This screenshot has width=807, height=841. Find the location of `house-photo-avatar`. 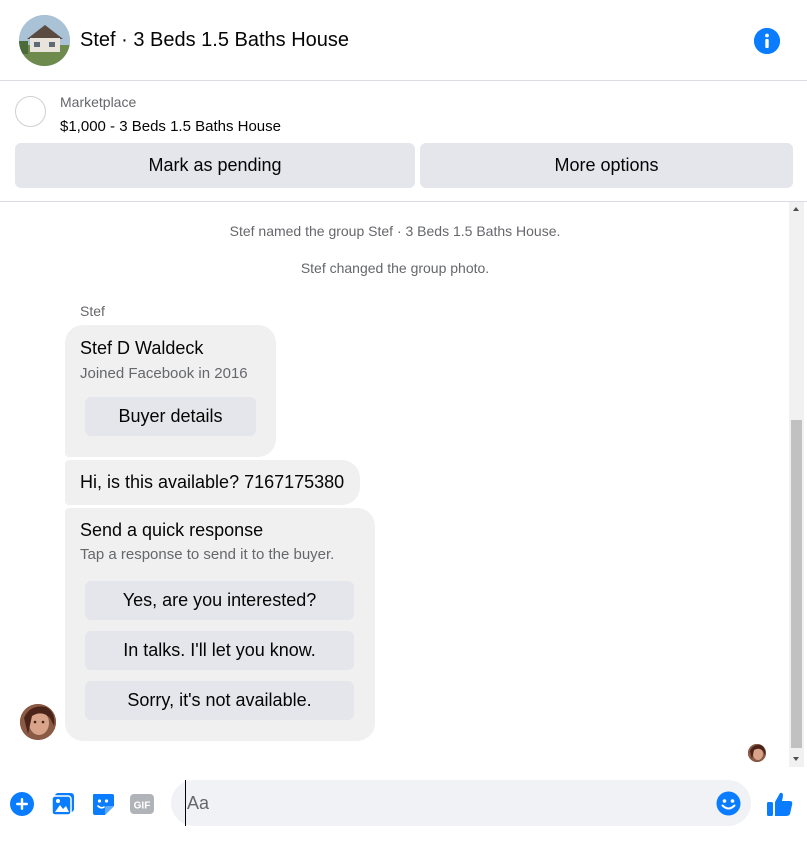

house-photo-avatar is located at coordinates (44, 40).